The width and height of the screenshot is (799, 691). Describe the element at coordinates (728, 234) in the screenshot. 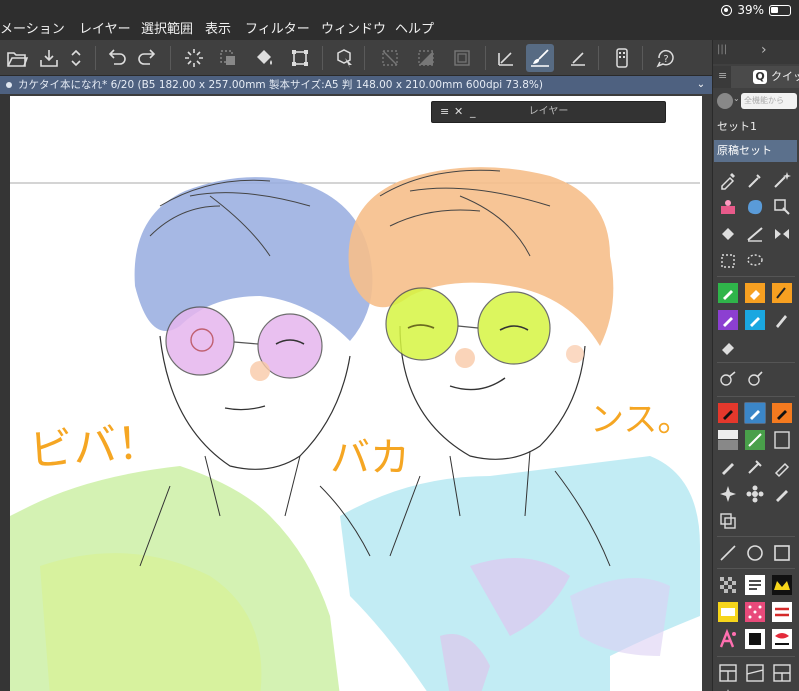

I see `fill-icon` at that location.